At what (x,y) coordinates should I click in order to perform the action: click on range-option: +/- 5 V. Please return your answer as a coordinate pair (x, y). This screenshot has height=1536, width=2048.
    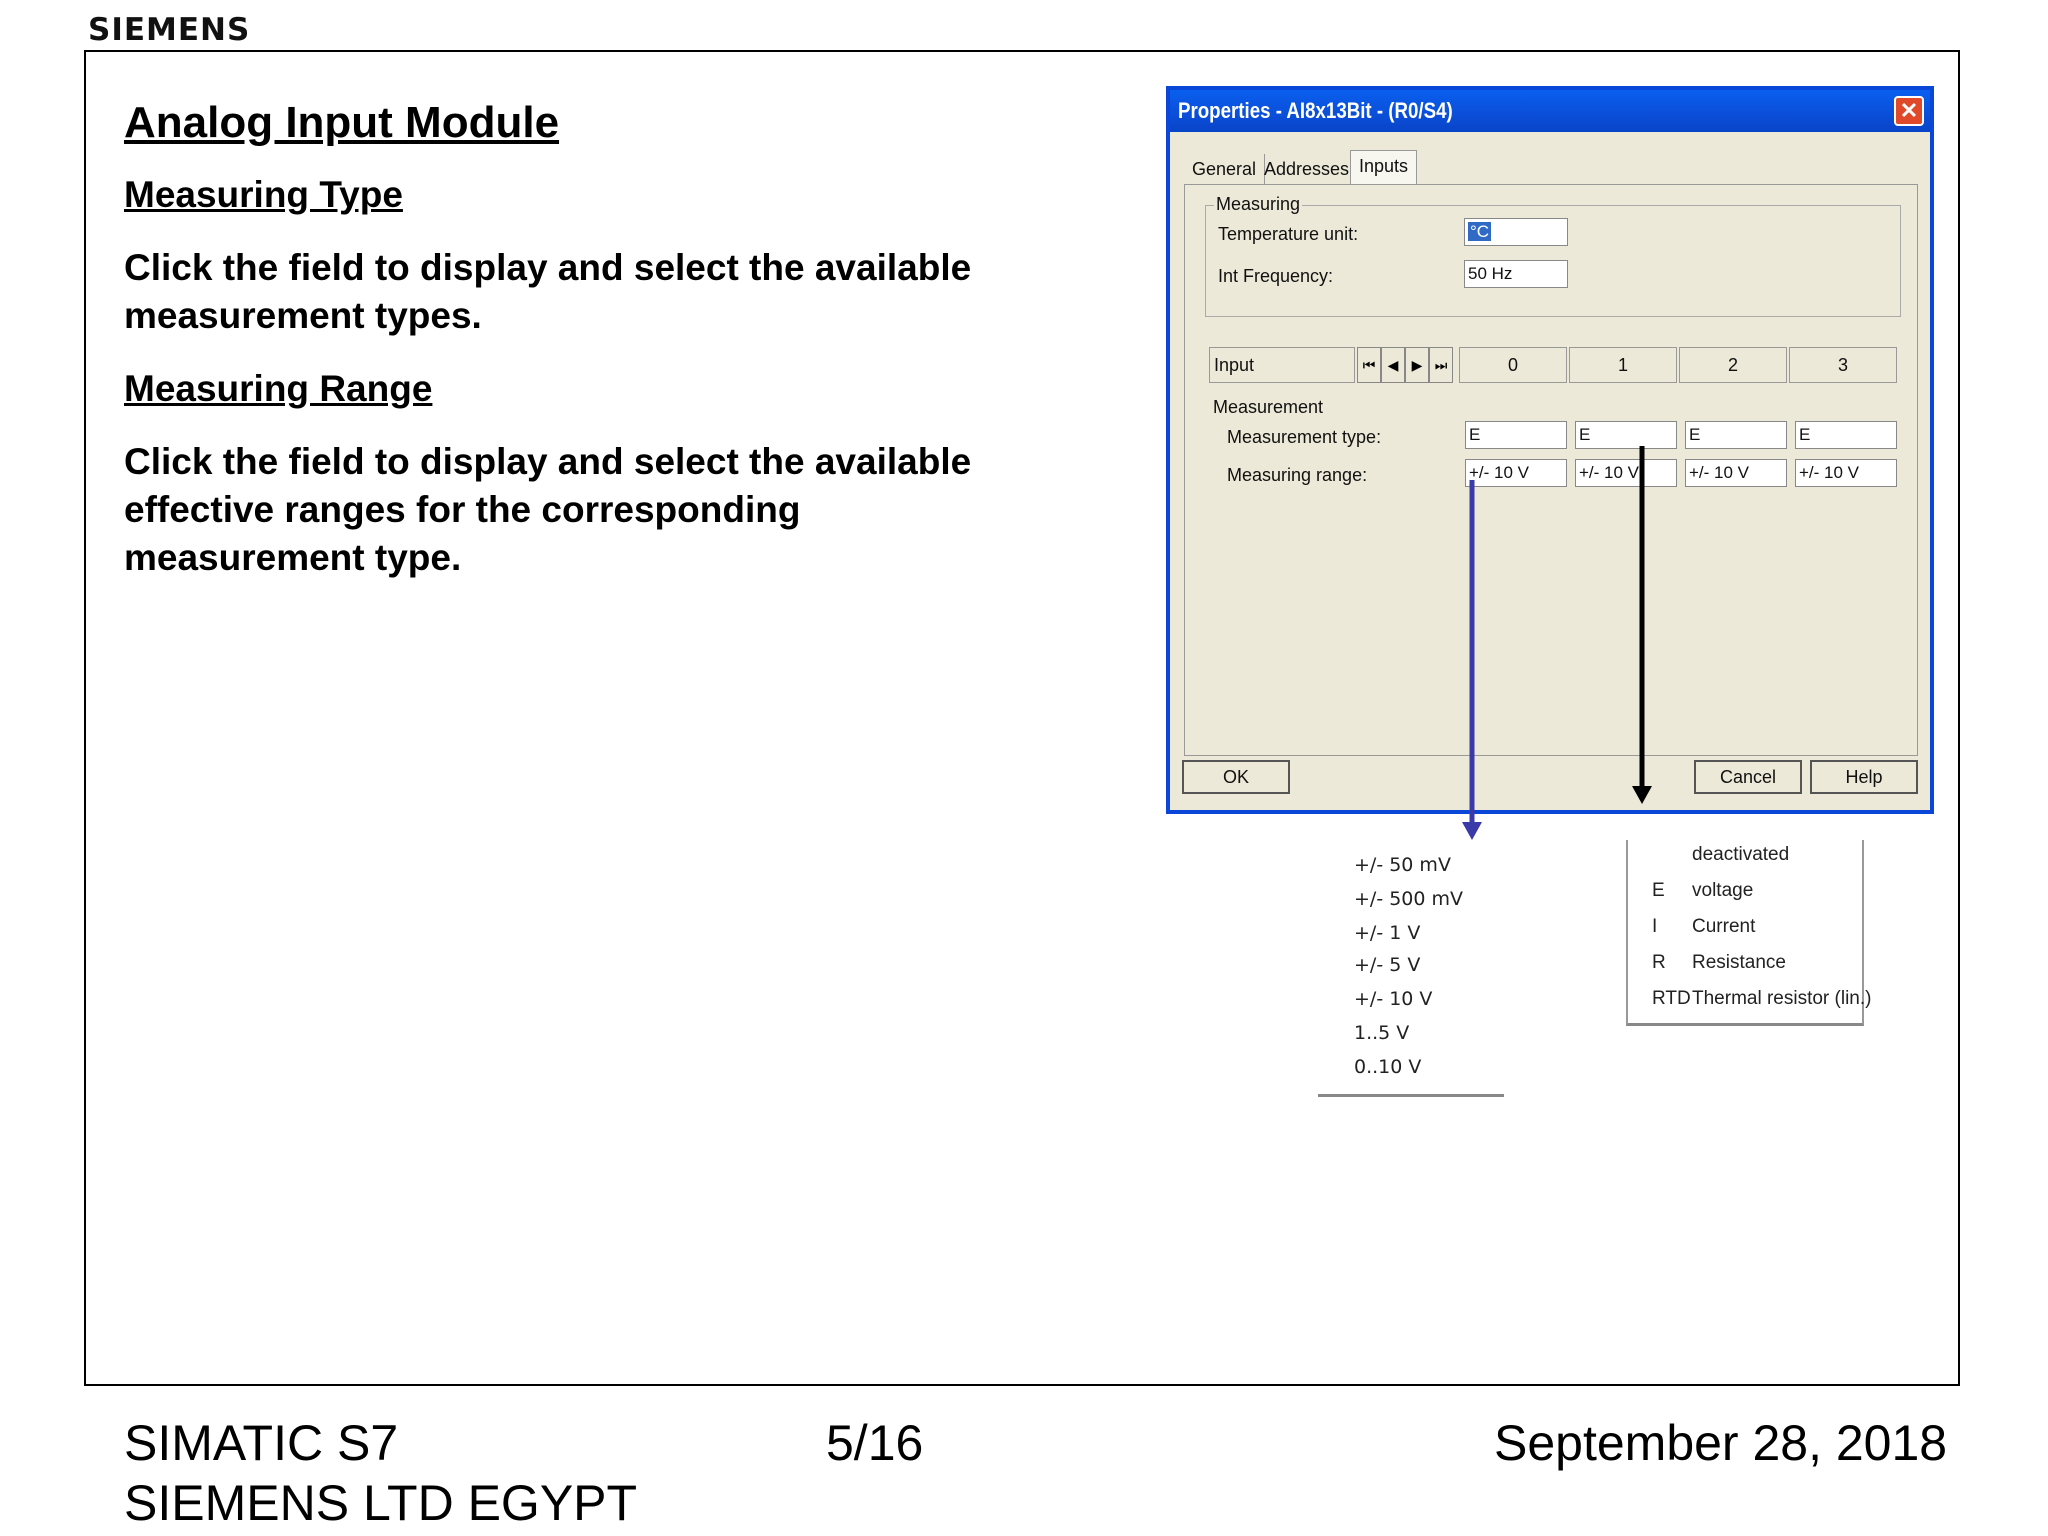
    Looking at the image, I should click on (1387, 965).